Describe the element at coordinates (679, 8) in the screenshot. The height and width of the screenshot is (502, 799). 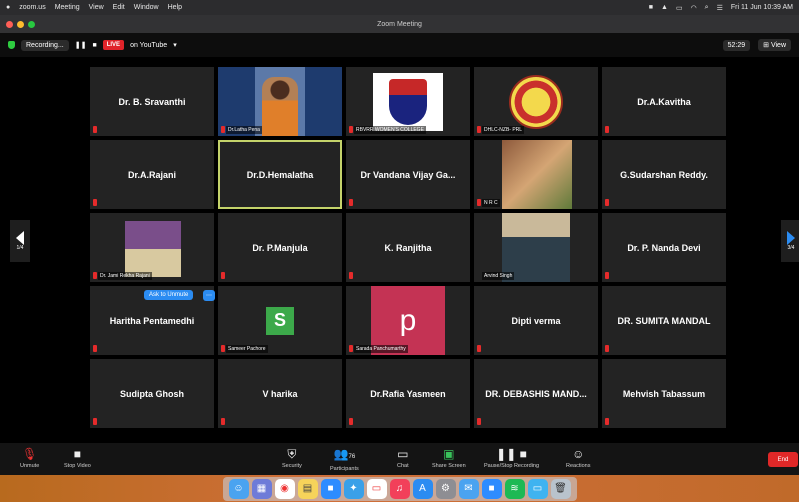
I see `battery-icon: ▭` at that location.